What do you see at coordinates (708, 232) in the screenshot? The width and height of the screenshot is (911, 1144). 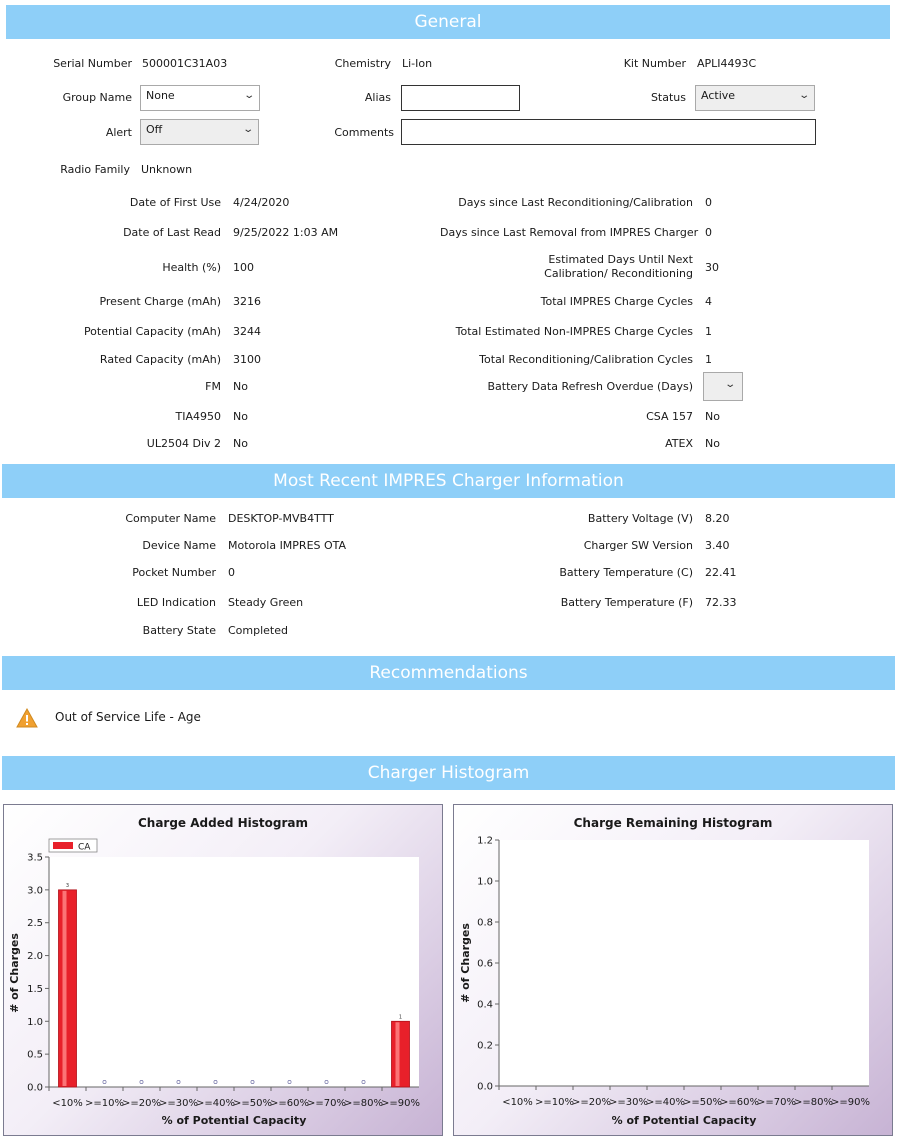 I see `days-since-removal-value: 0` at bounding box center [708, 232].